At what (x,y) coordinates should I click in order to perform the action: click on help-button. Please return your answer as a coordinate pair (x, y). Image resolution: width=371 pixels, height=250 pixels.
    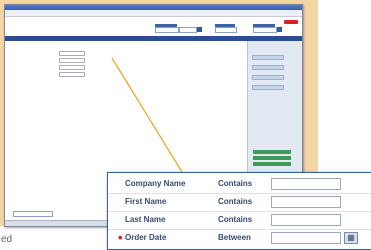
    Looking at the image, I should click on (291, 22).